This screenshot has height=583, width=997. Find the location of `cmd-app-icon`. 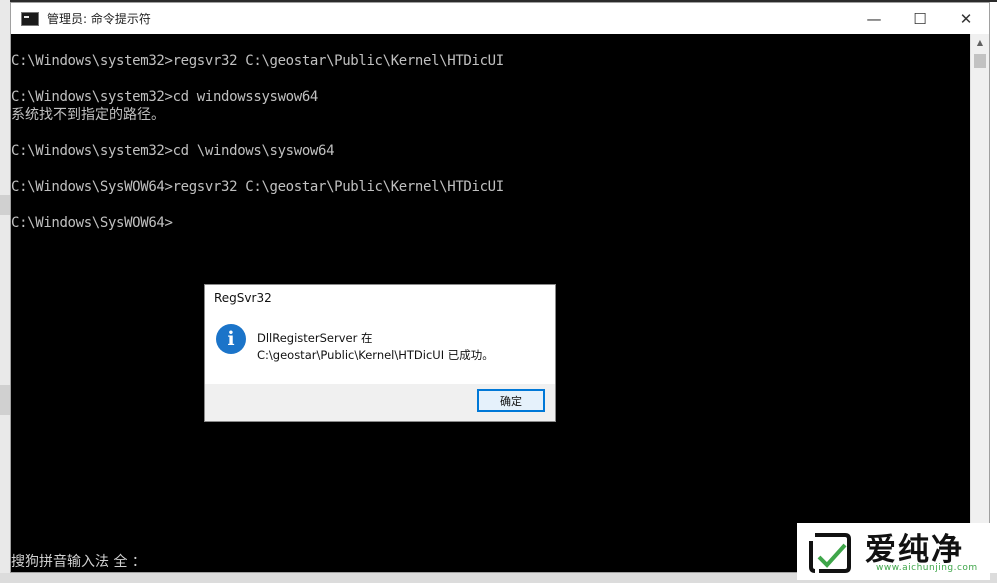

cmd-app-icon is located at coordinates (30, 18).